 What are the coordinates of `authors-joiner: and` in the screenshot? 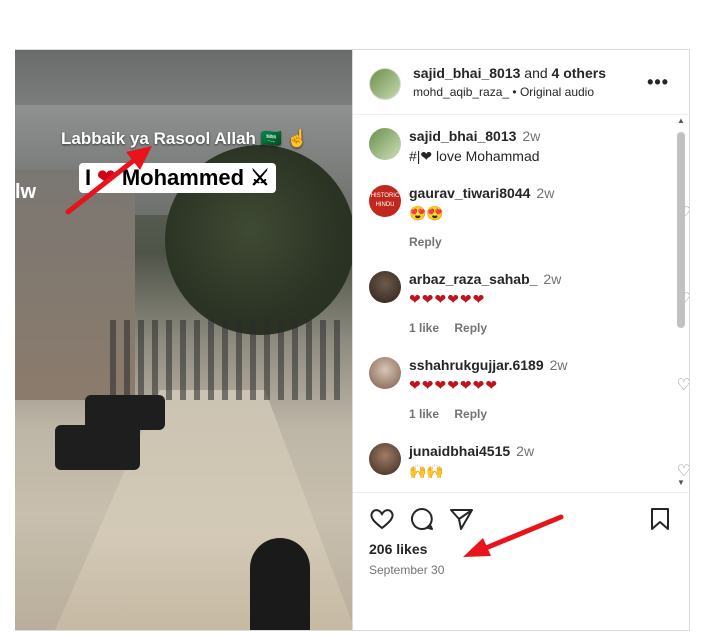 It's located at (536, 73).